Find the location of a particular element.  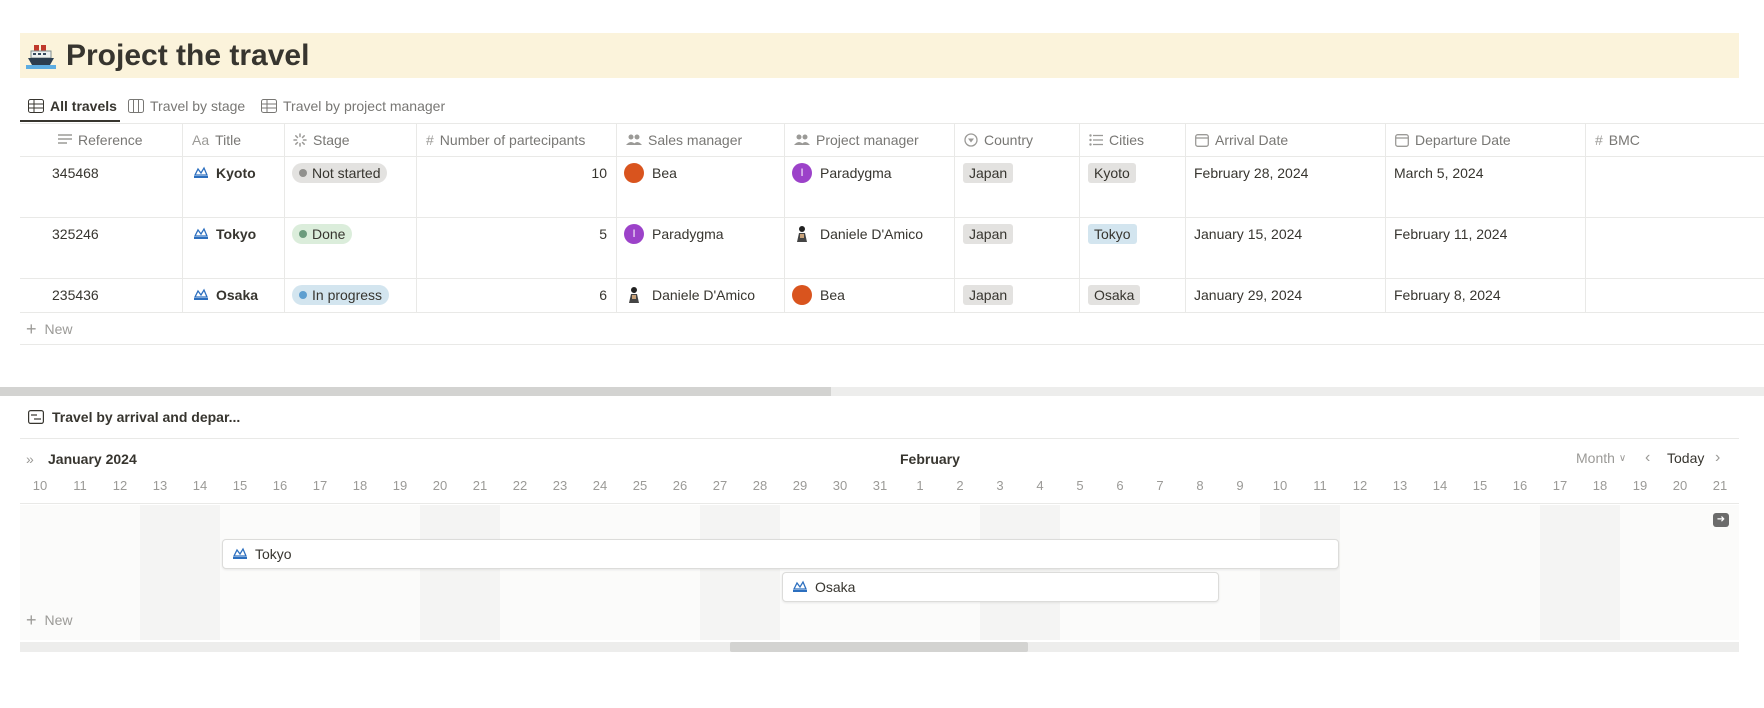

table-scrollbar-thumb is located at coordinates (415, 391).